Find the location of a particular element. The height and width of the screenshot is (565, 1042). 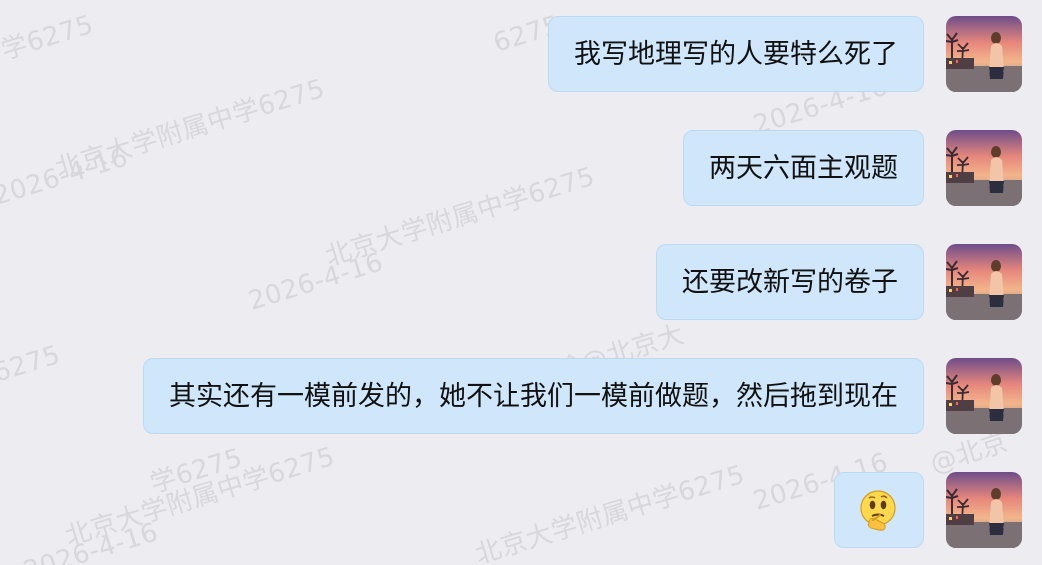

message-bubble: 我写地理写的人要特么死了 is located at coordinates (736, 54).